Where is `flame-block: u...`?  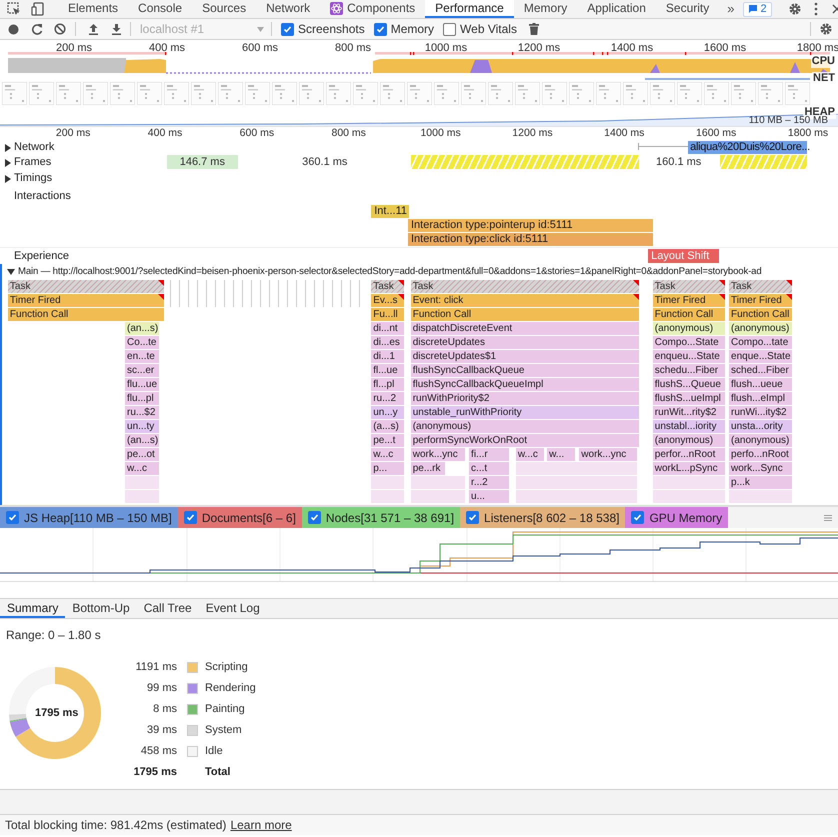 flame-block: u... is located at coordinates (489, 496).